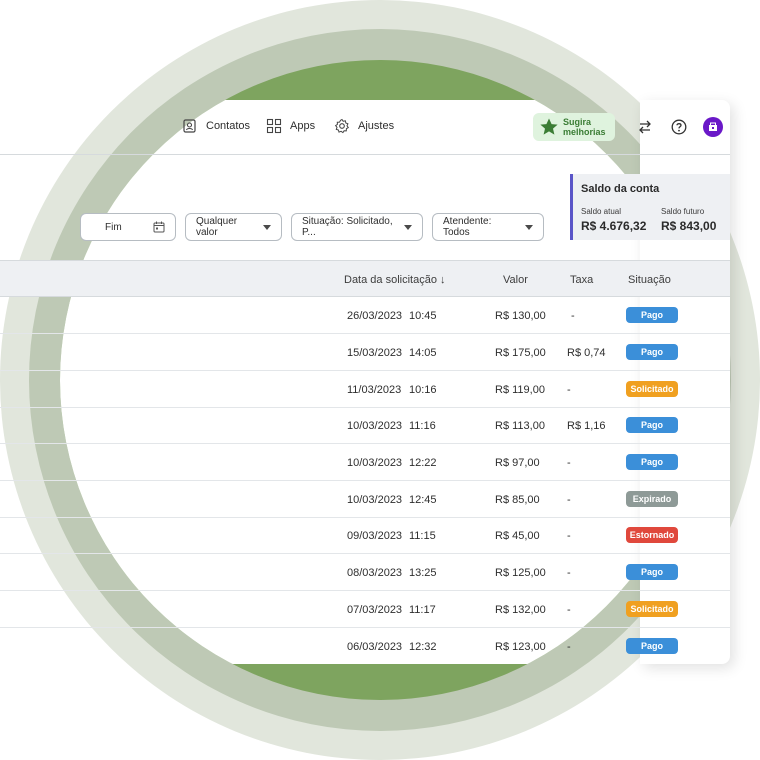 This screenshot has width=760, height=760. Describe the element at coordinates (423, 390) in the screenshot. I see `cell-time: 10:16` at that location.